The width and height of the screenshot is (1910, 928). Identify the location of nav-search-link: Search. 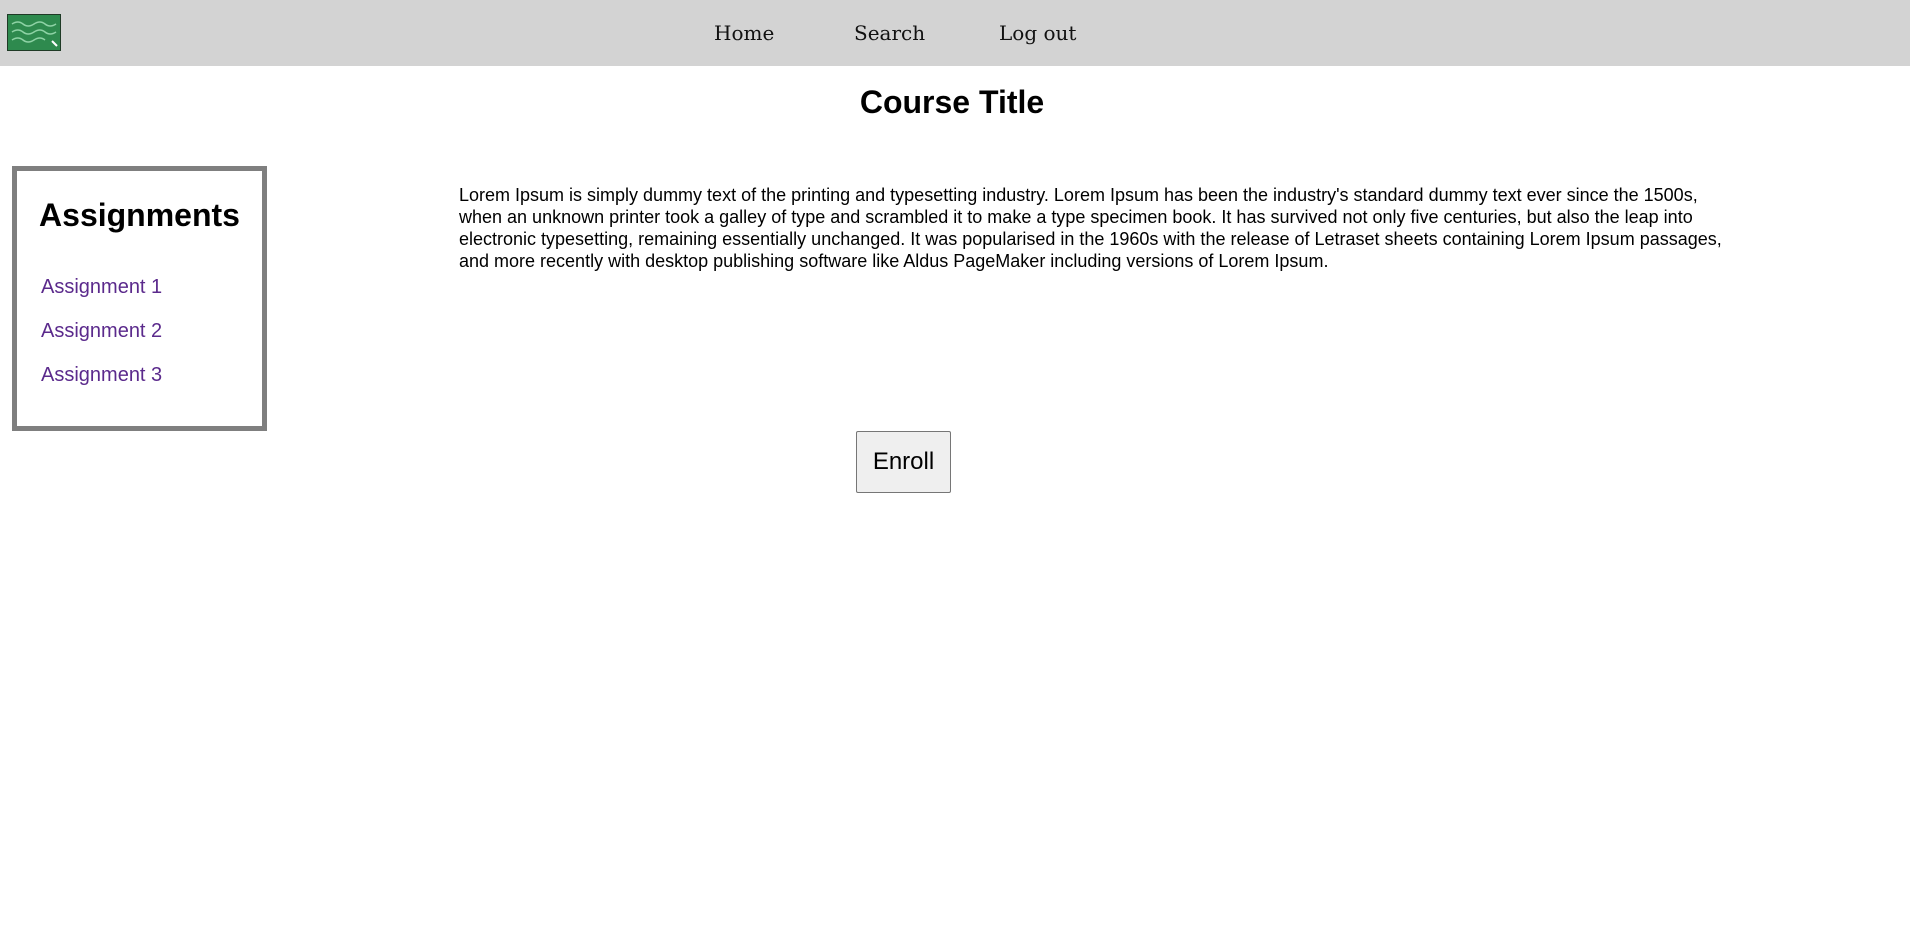
(889, 33).